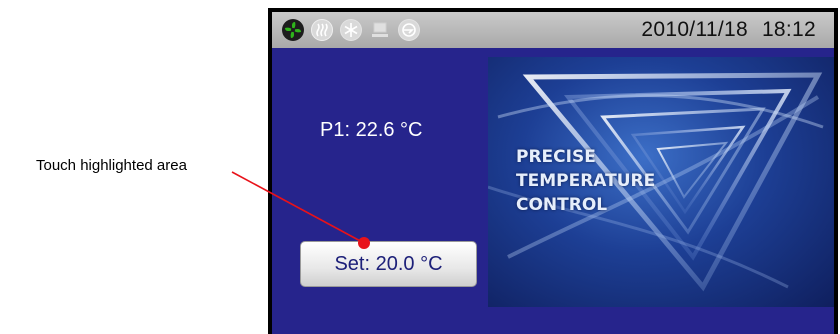  What do you see at coordinates (300, 210) in the screenshot?
I see `annotation-pointer` at bounding box center [300, 210].